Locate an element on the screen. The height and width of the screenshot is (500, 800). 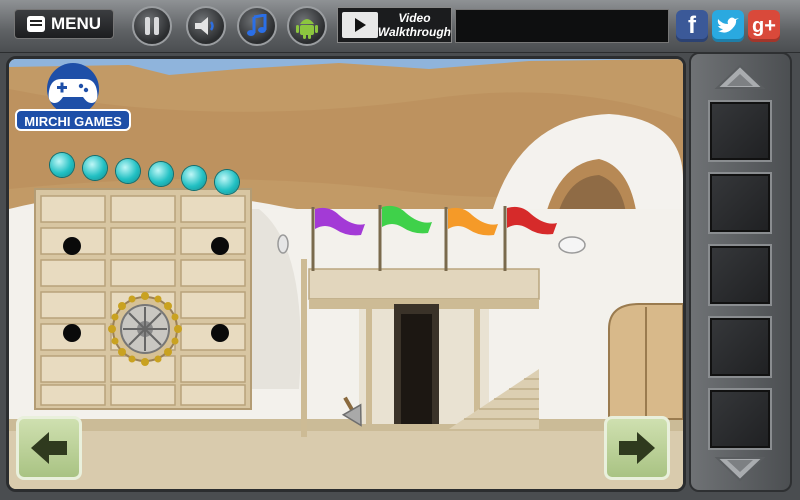
green-flag is located at coordinates (405, 221).